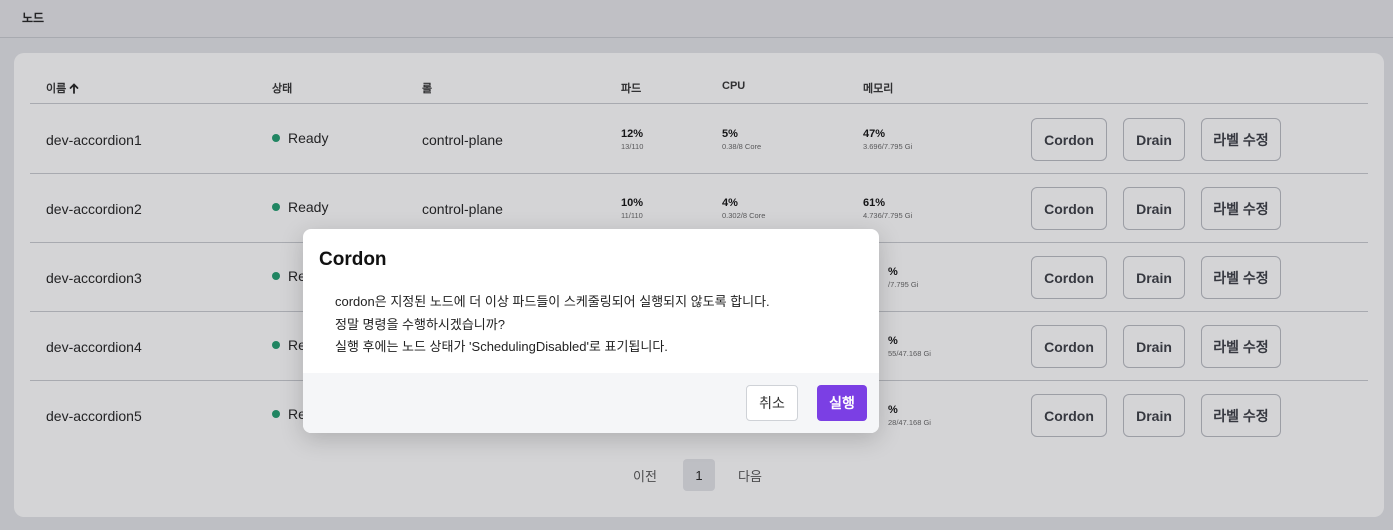 The width and height of the screenshot is (1393, 530). What do you see at coordinates (591, 403) in the screenshot?
I see `dialog-footer: 취소 실행` at bounding box center [591, 403].